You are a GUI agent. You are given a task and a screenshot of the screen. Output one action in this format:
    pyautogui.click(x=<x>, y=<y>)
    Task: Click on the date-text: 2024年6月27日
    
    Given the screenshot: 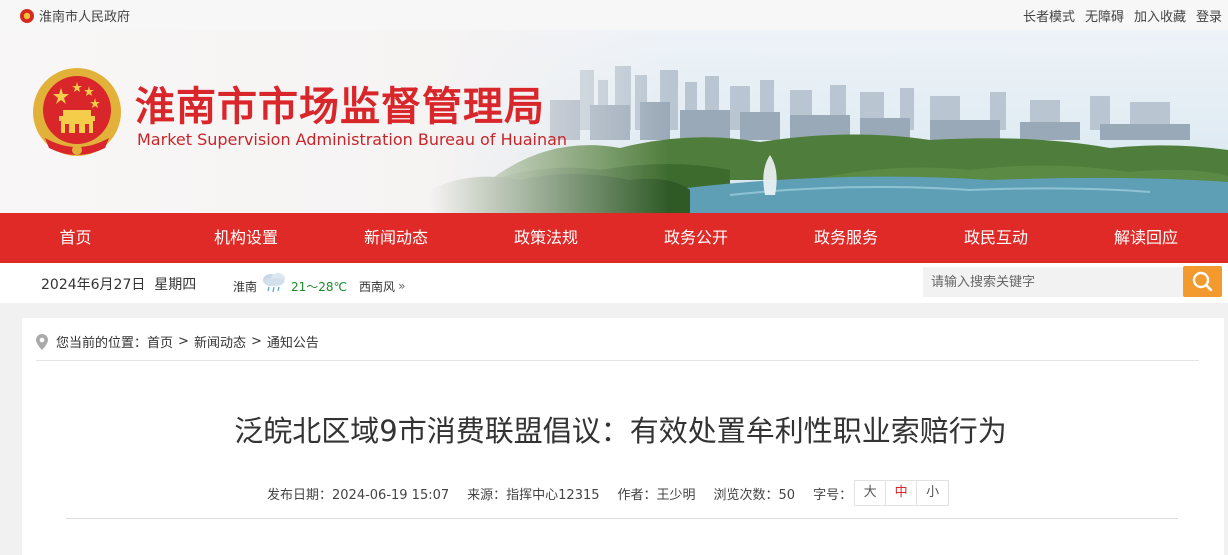 What is the action you would take?
    pyautogui.click(x=93, y=285)
    